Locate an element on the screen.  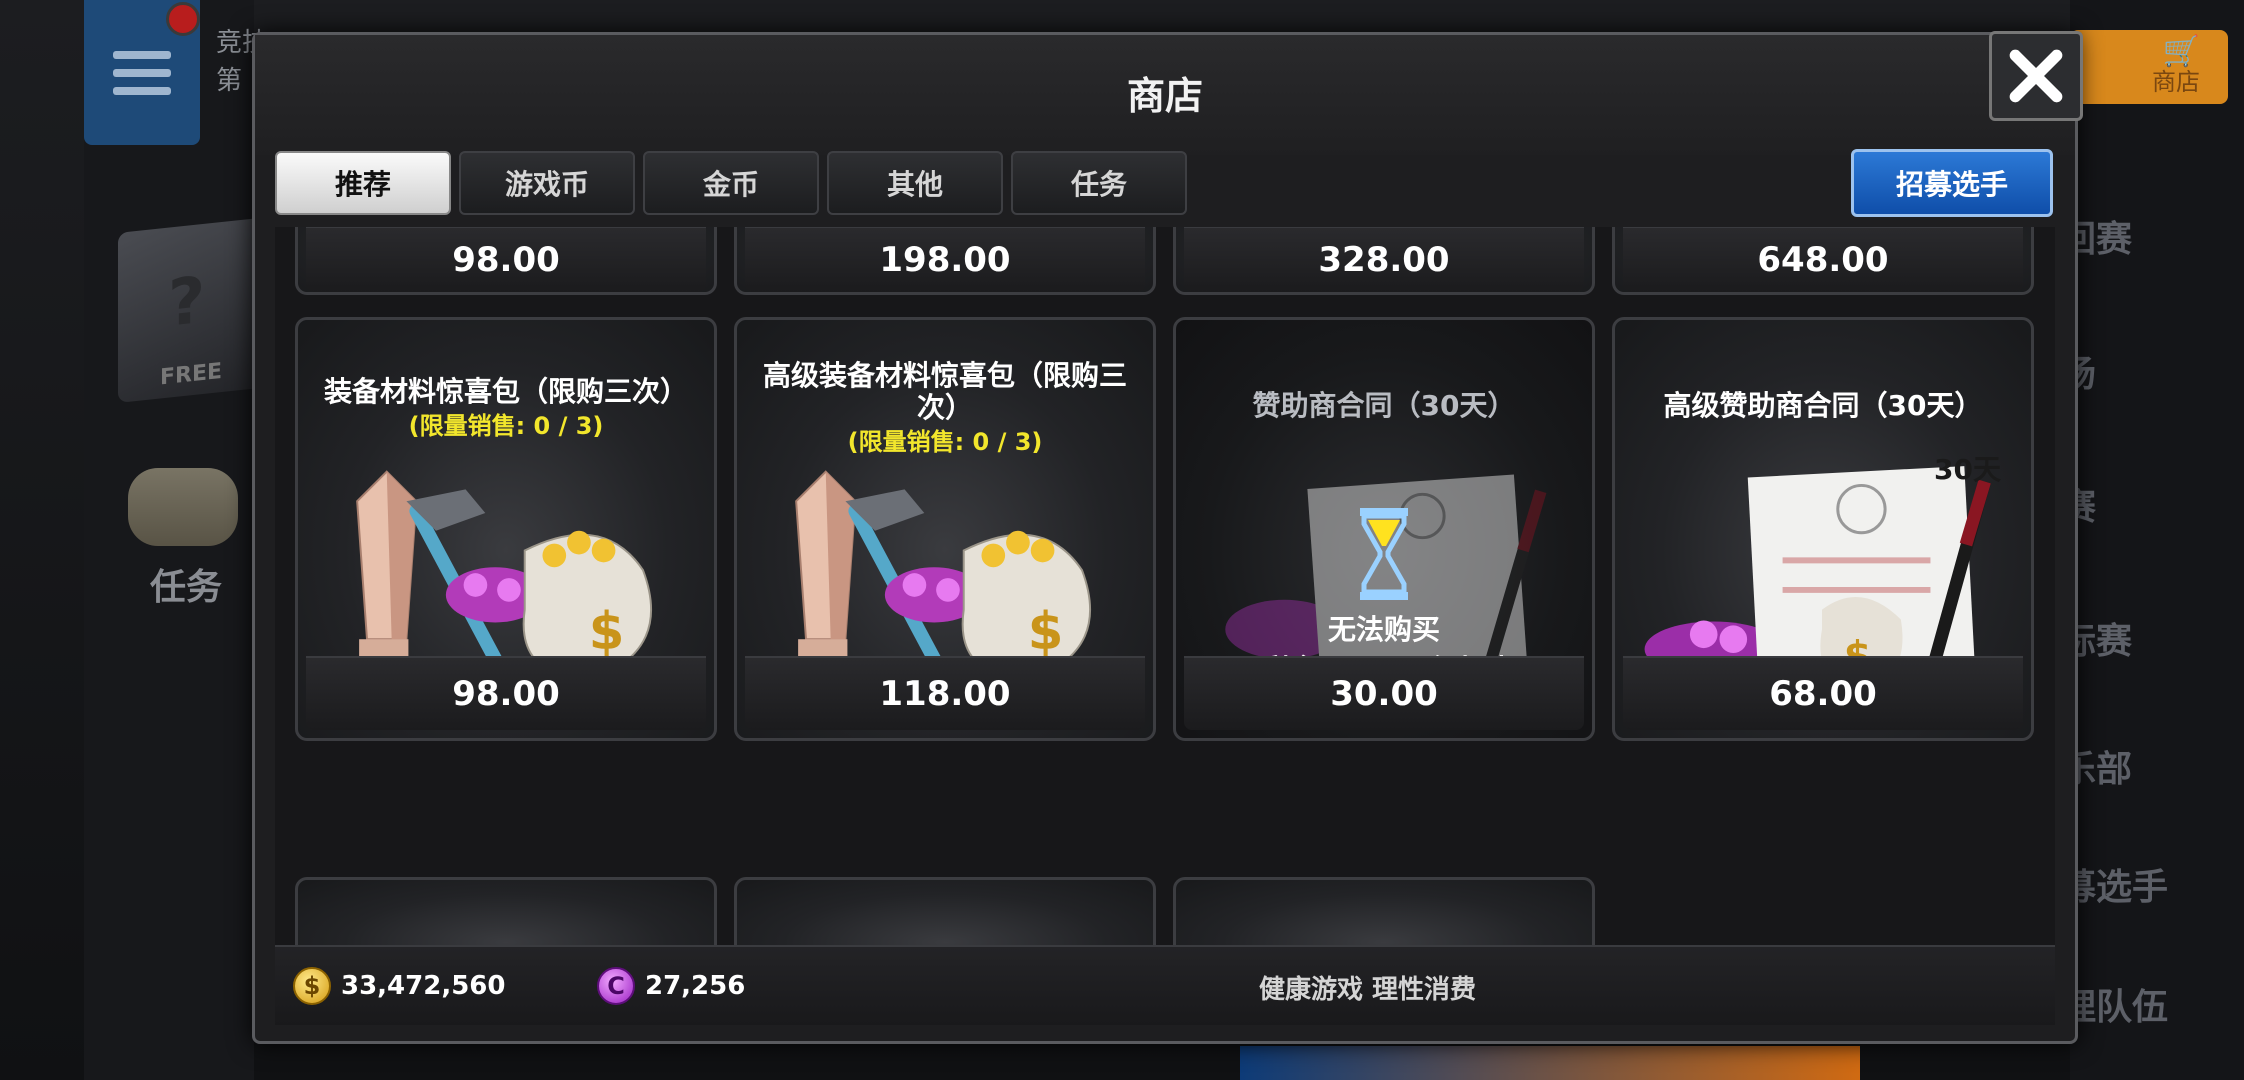
c-coin-balance: C 27,256 is located at coordinates (671, 986).